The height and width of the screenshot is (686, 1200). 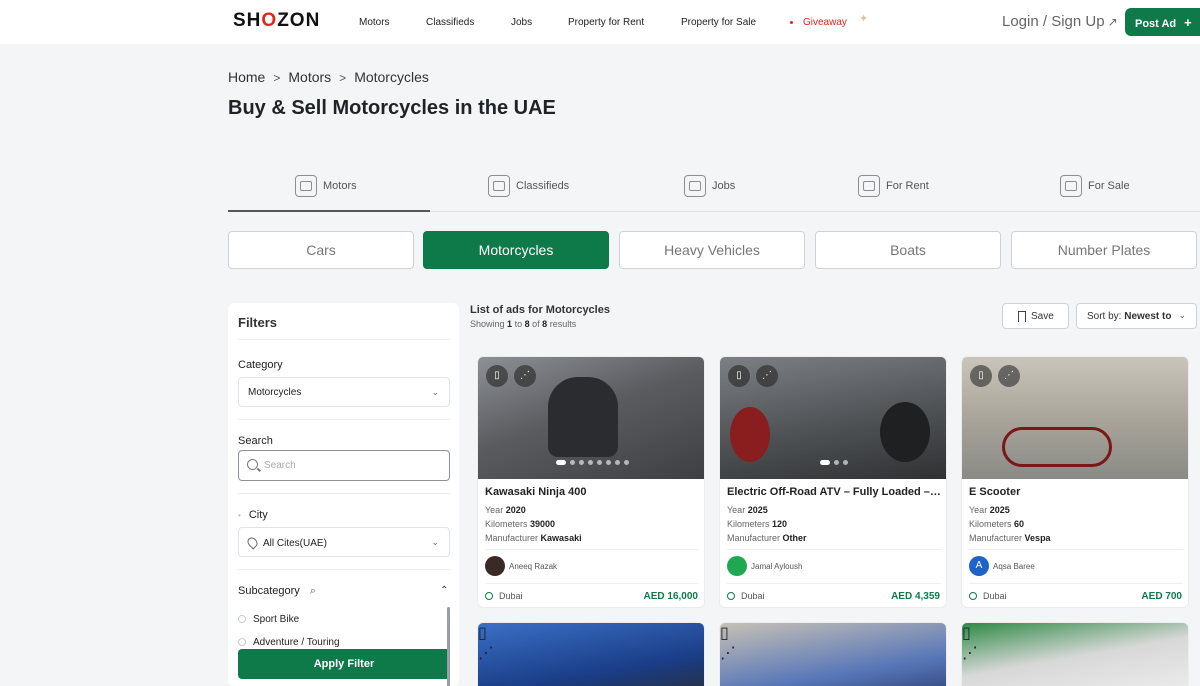 I want to click on seller-name: Aneeq Razak, so click(x=533, y=566).